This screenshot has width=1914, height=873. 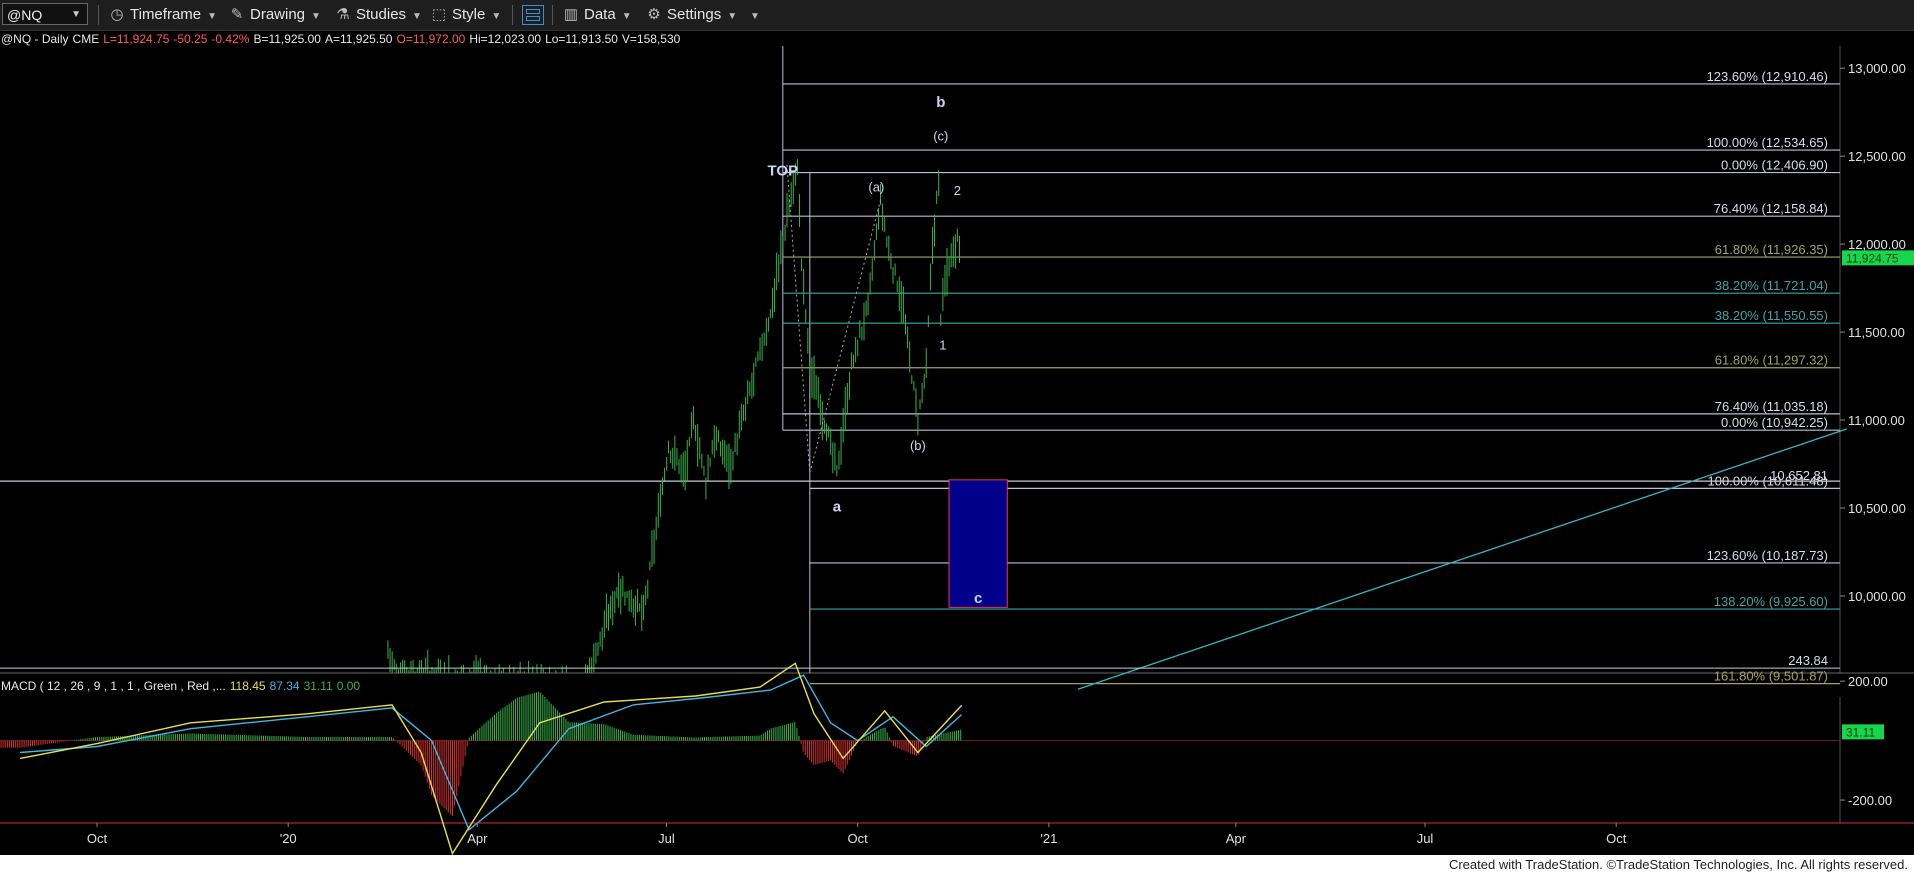 I want to click on wave-label: b, so click(x=940, y=102).